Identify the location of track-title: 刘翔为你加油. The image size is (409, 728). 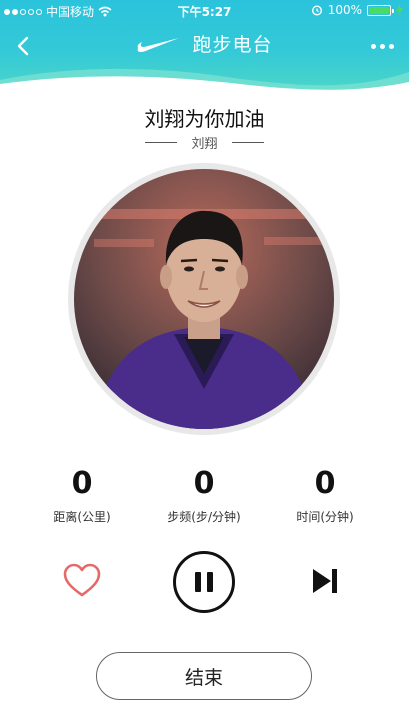
(204, 119).